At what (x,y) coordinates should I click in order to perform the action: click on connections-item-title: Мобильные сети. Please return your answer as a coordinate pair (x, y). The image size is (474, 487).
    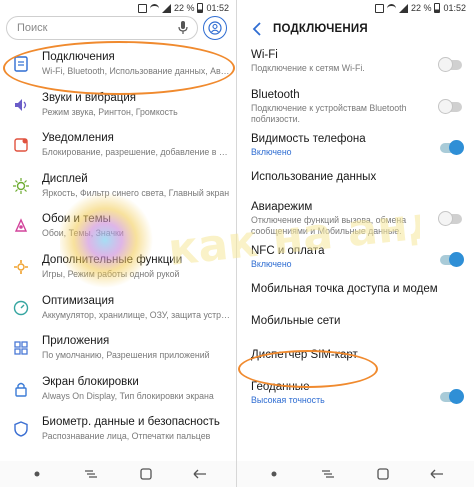
    Looking at the image, I should click on (296, 321).